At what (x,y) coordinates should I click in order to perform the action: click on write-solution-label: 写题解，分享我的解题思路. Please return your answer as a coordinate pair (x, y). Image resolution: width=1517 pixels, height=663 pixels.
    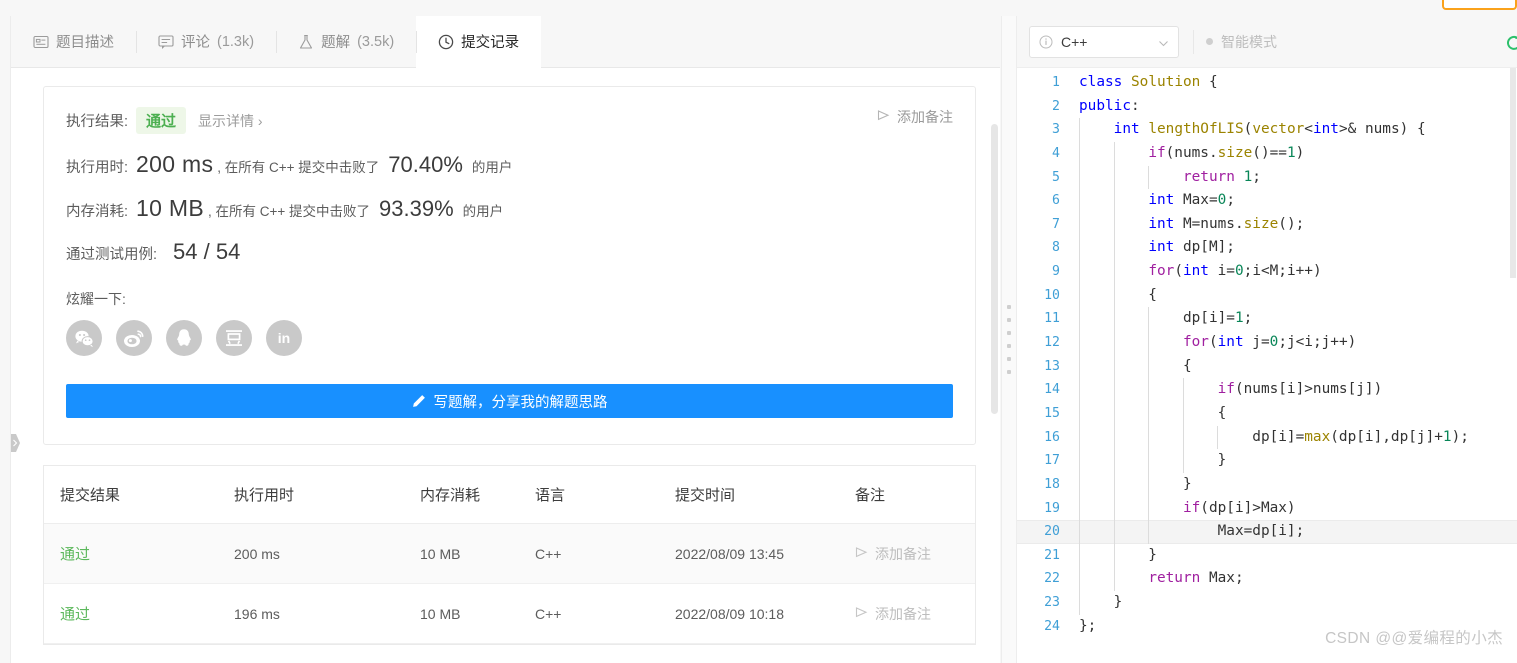
    Looking at the image, I should click on (520, 402).